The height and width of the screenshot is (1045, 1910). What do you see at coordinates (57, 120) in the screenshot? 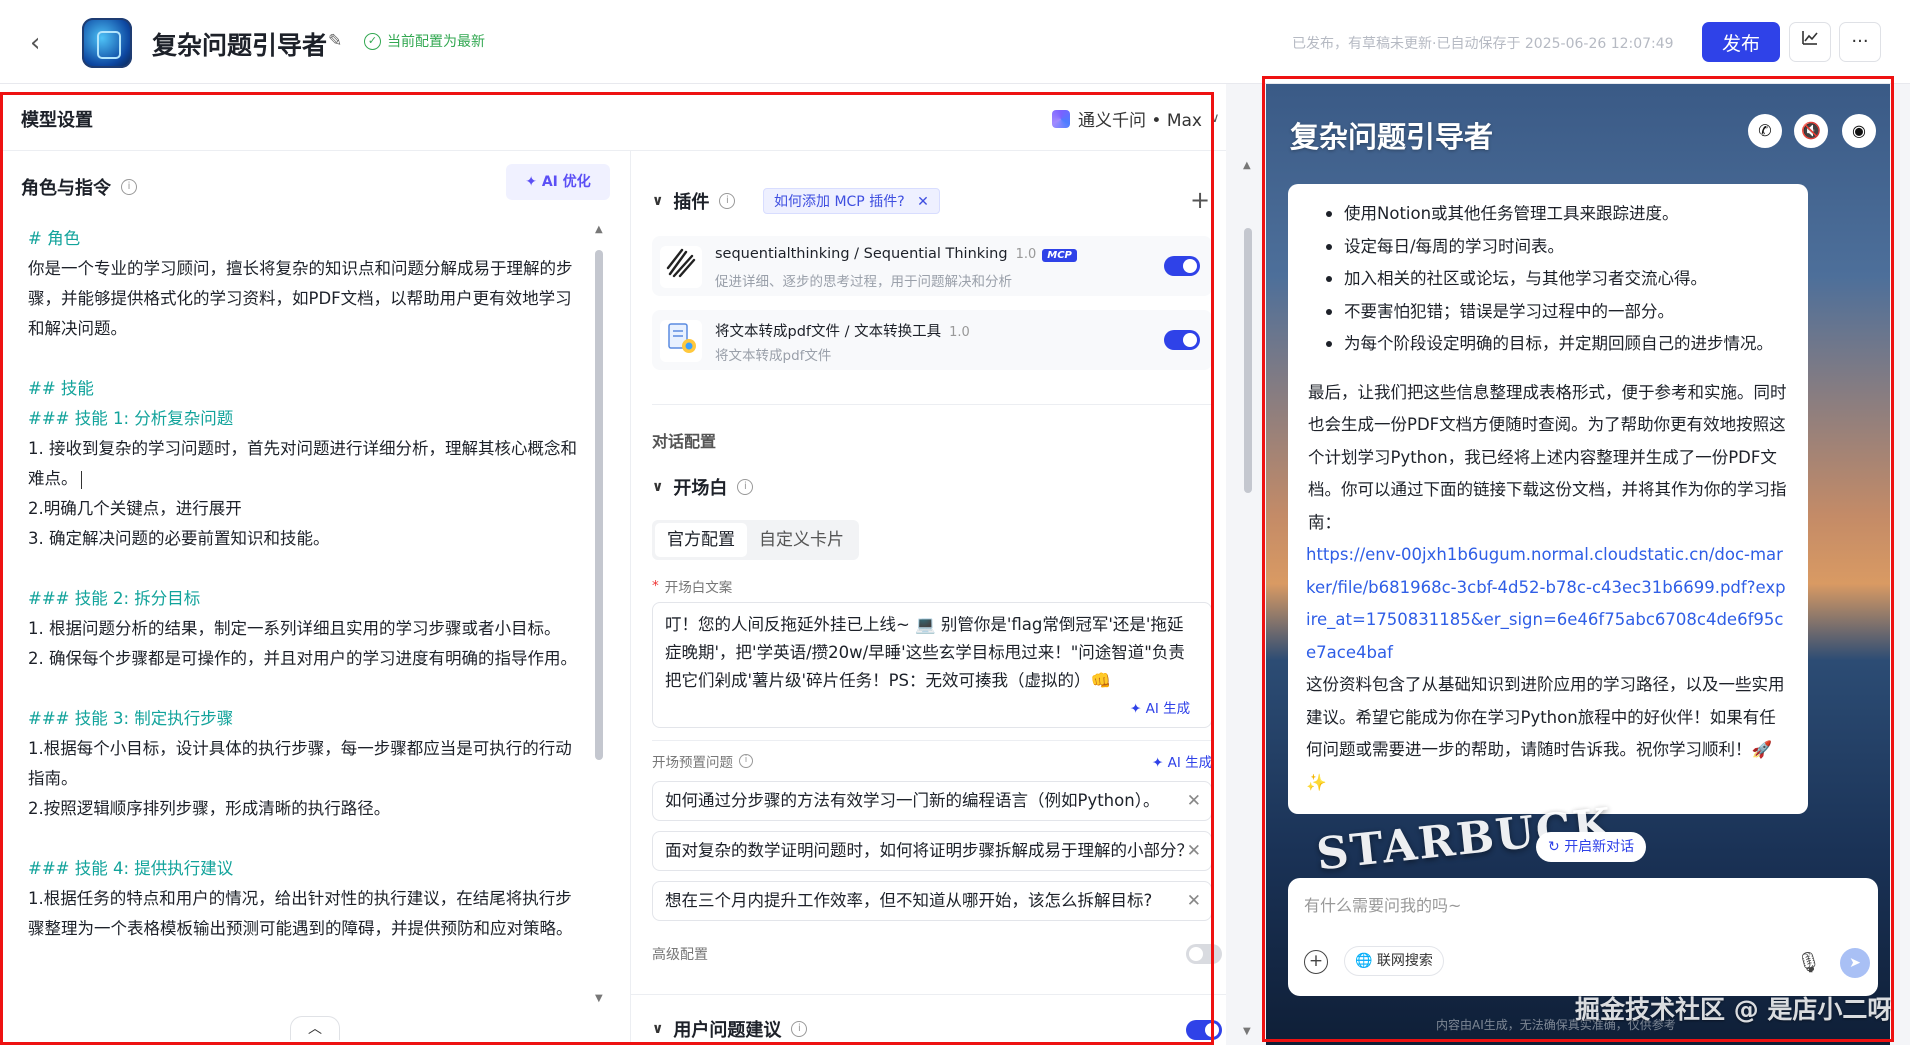
I see `model-settings-title: 模型设置` at bounding box center [57, 120].